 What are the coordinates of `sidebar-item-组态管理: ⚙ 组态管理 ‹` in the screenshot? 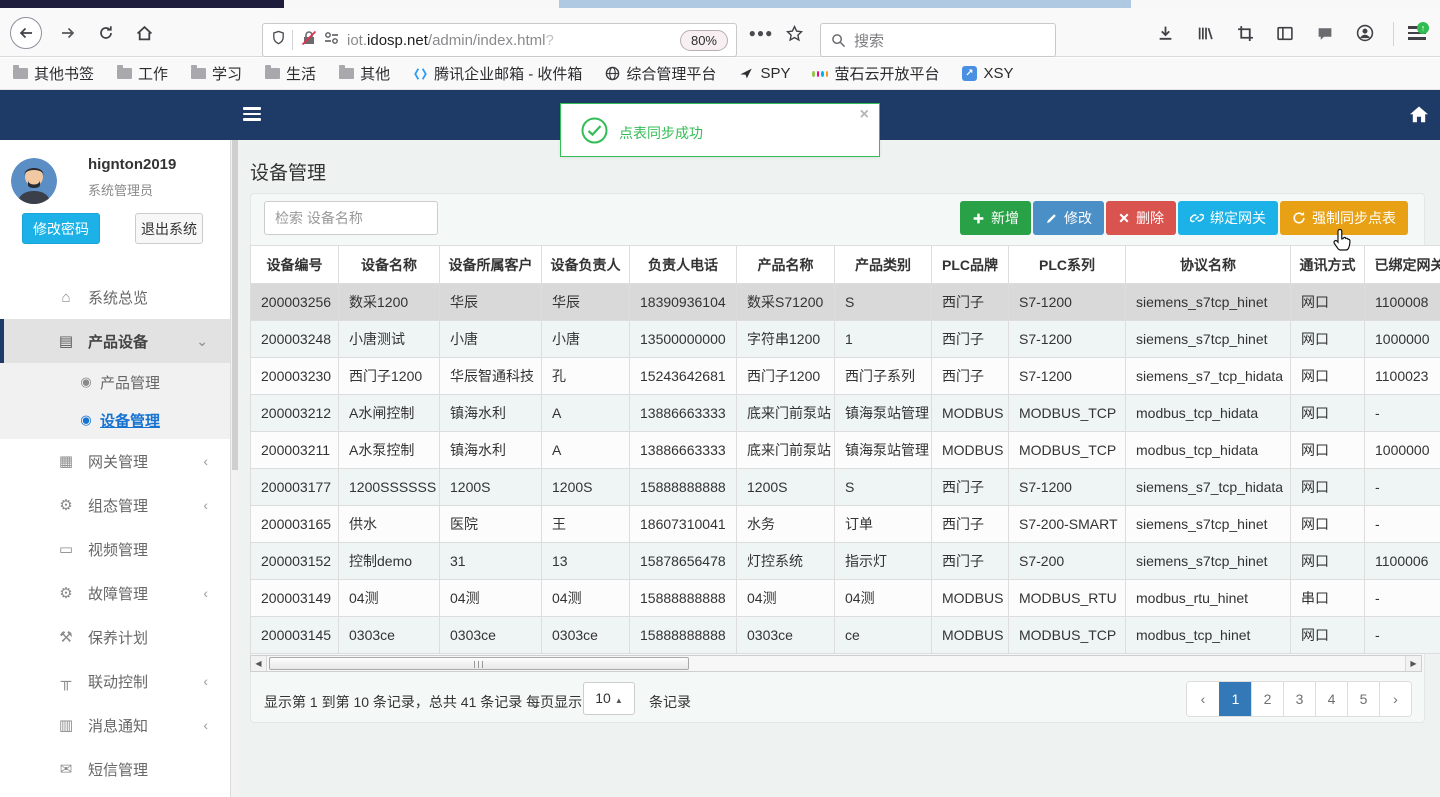 It's located at (115, 505).